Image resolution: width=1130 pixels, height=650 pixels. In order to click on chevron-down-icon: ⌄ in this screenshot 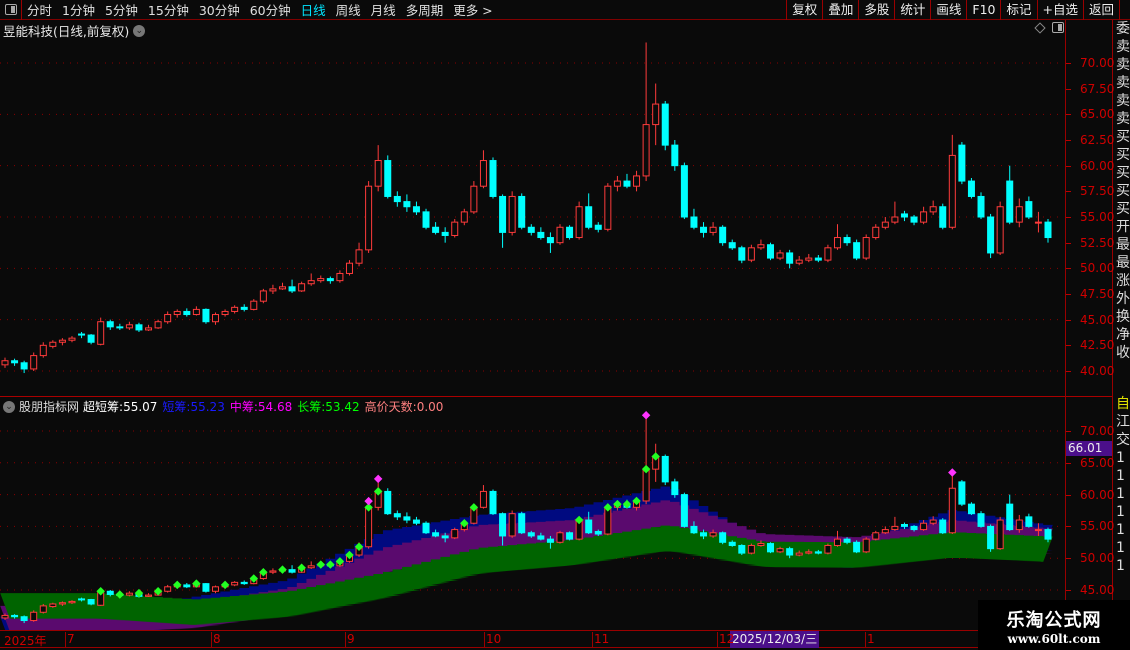, I will do `click(9, 406)`.